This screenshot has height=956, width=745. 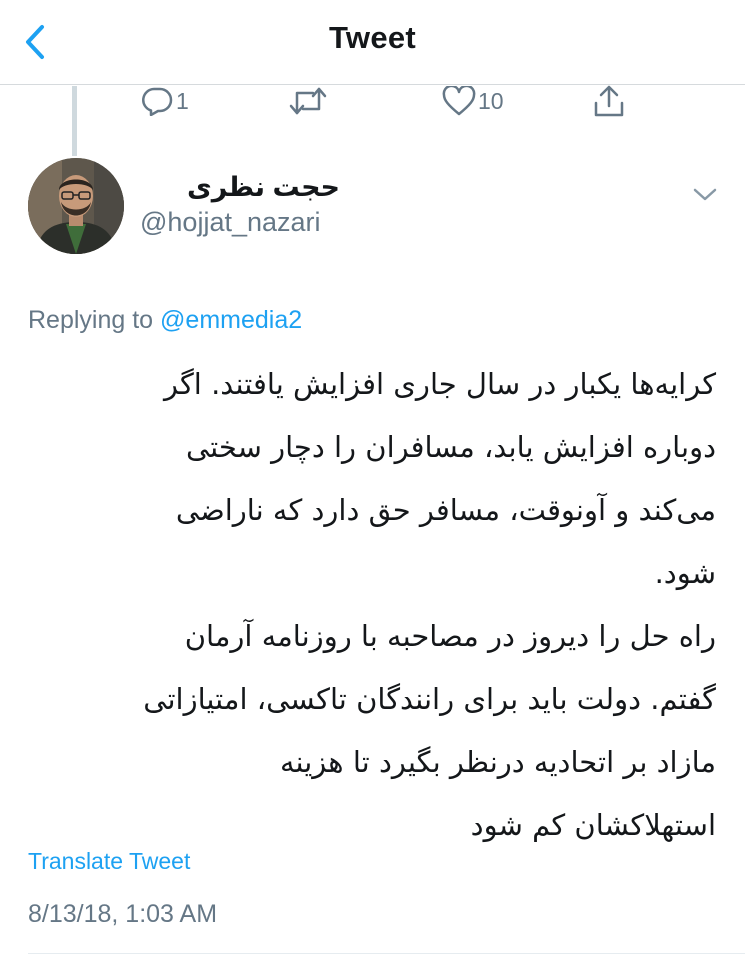 I want to click on avatar, so click(x=76, y=206).